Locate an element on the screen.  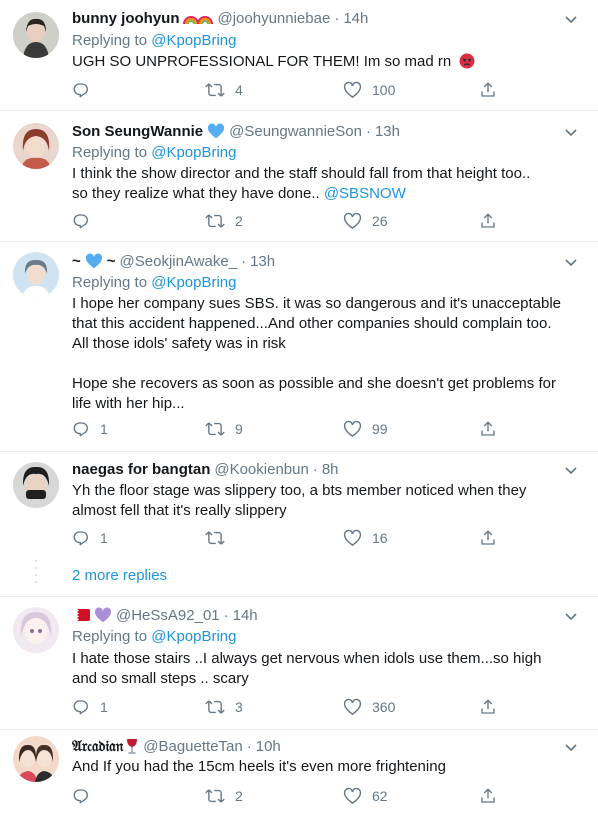
tweet-header: naegas for bangtan @Kookienbun · 8h is located at coordinates (205, 469).